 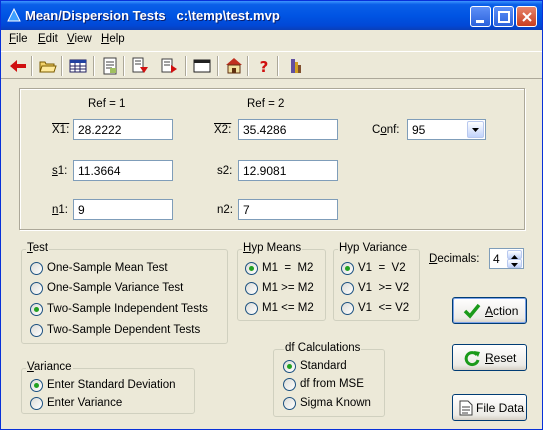 What do you see at coordinates (18, 39) in the screenshot?
I see `menu-file: File` at bounding box center [18, 39].